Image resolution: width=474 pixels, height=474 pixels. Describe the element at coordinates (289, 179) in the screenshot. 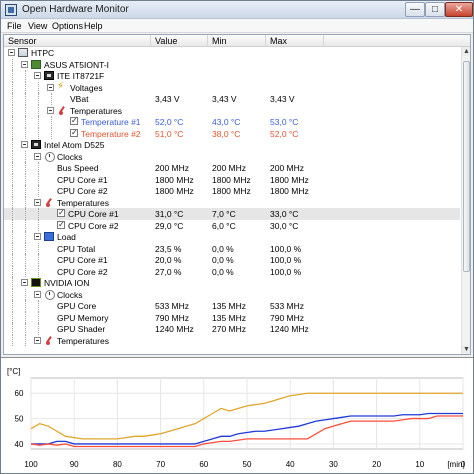

I see `sensor-max: 1800 MHz` at that location.